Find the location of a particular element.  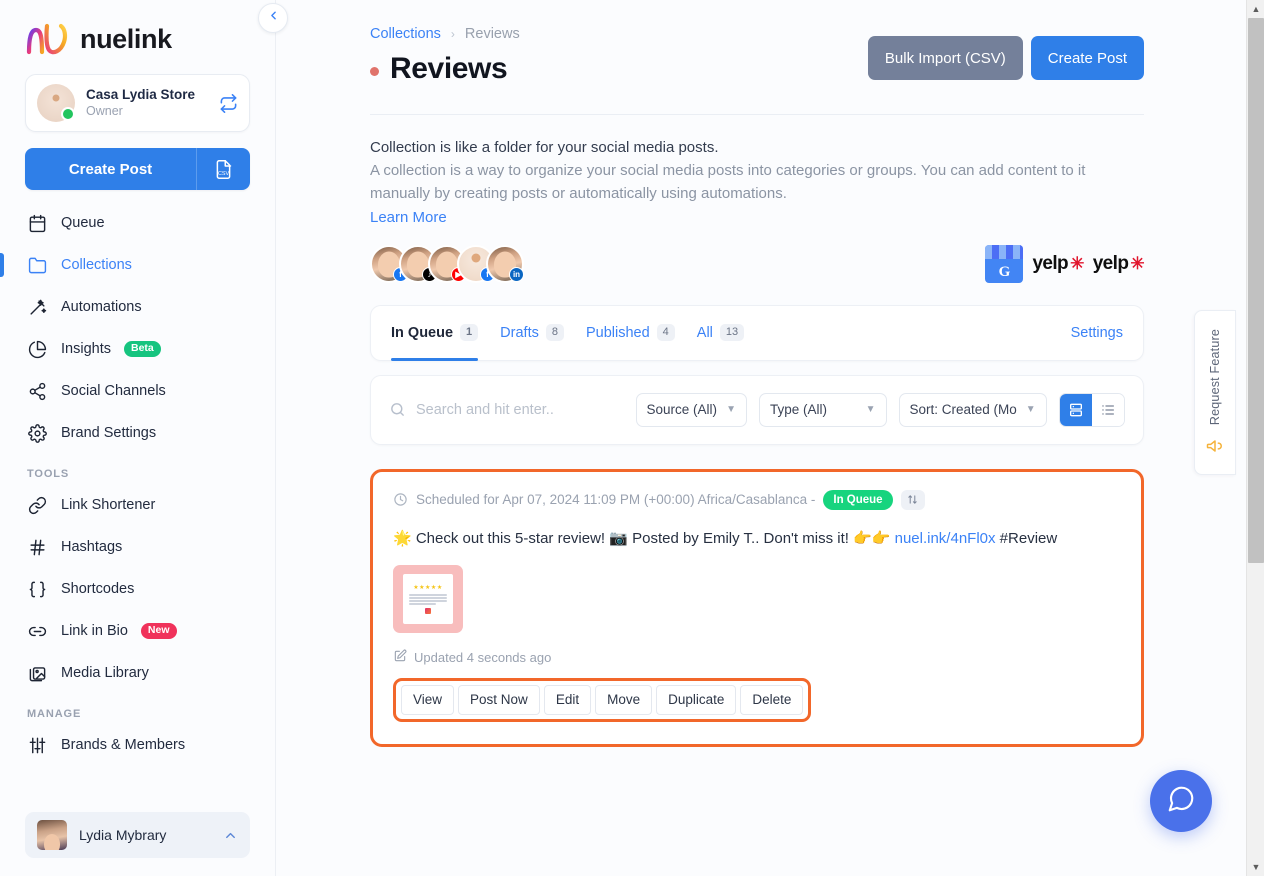

sort-arrows-icon is located at coordinates (912, 499).